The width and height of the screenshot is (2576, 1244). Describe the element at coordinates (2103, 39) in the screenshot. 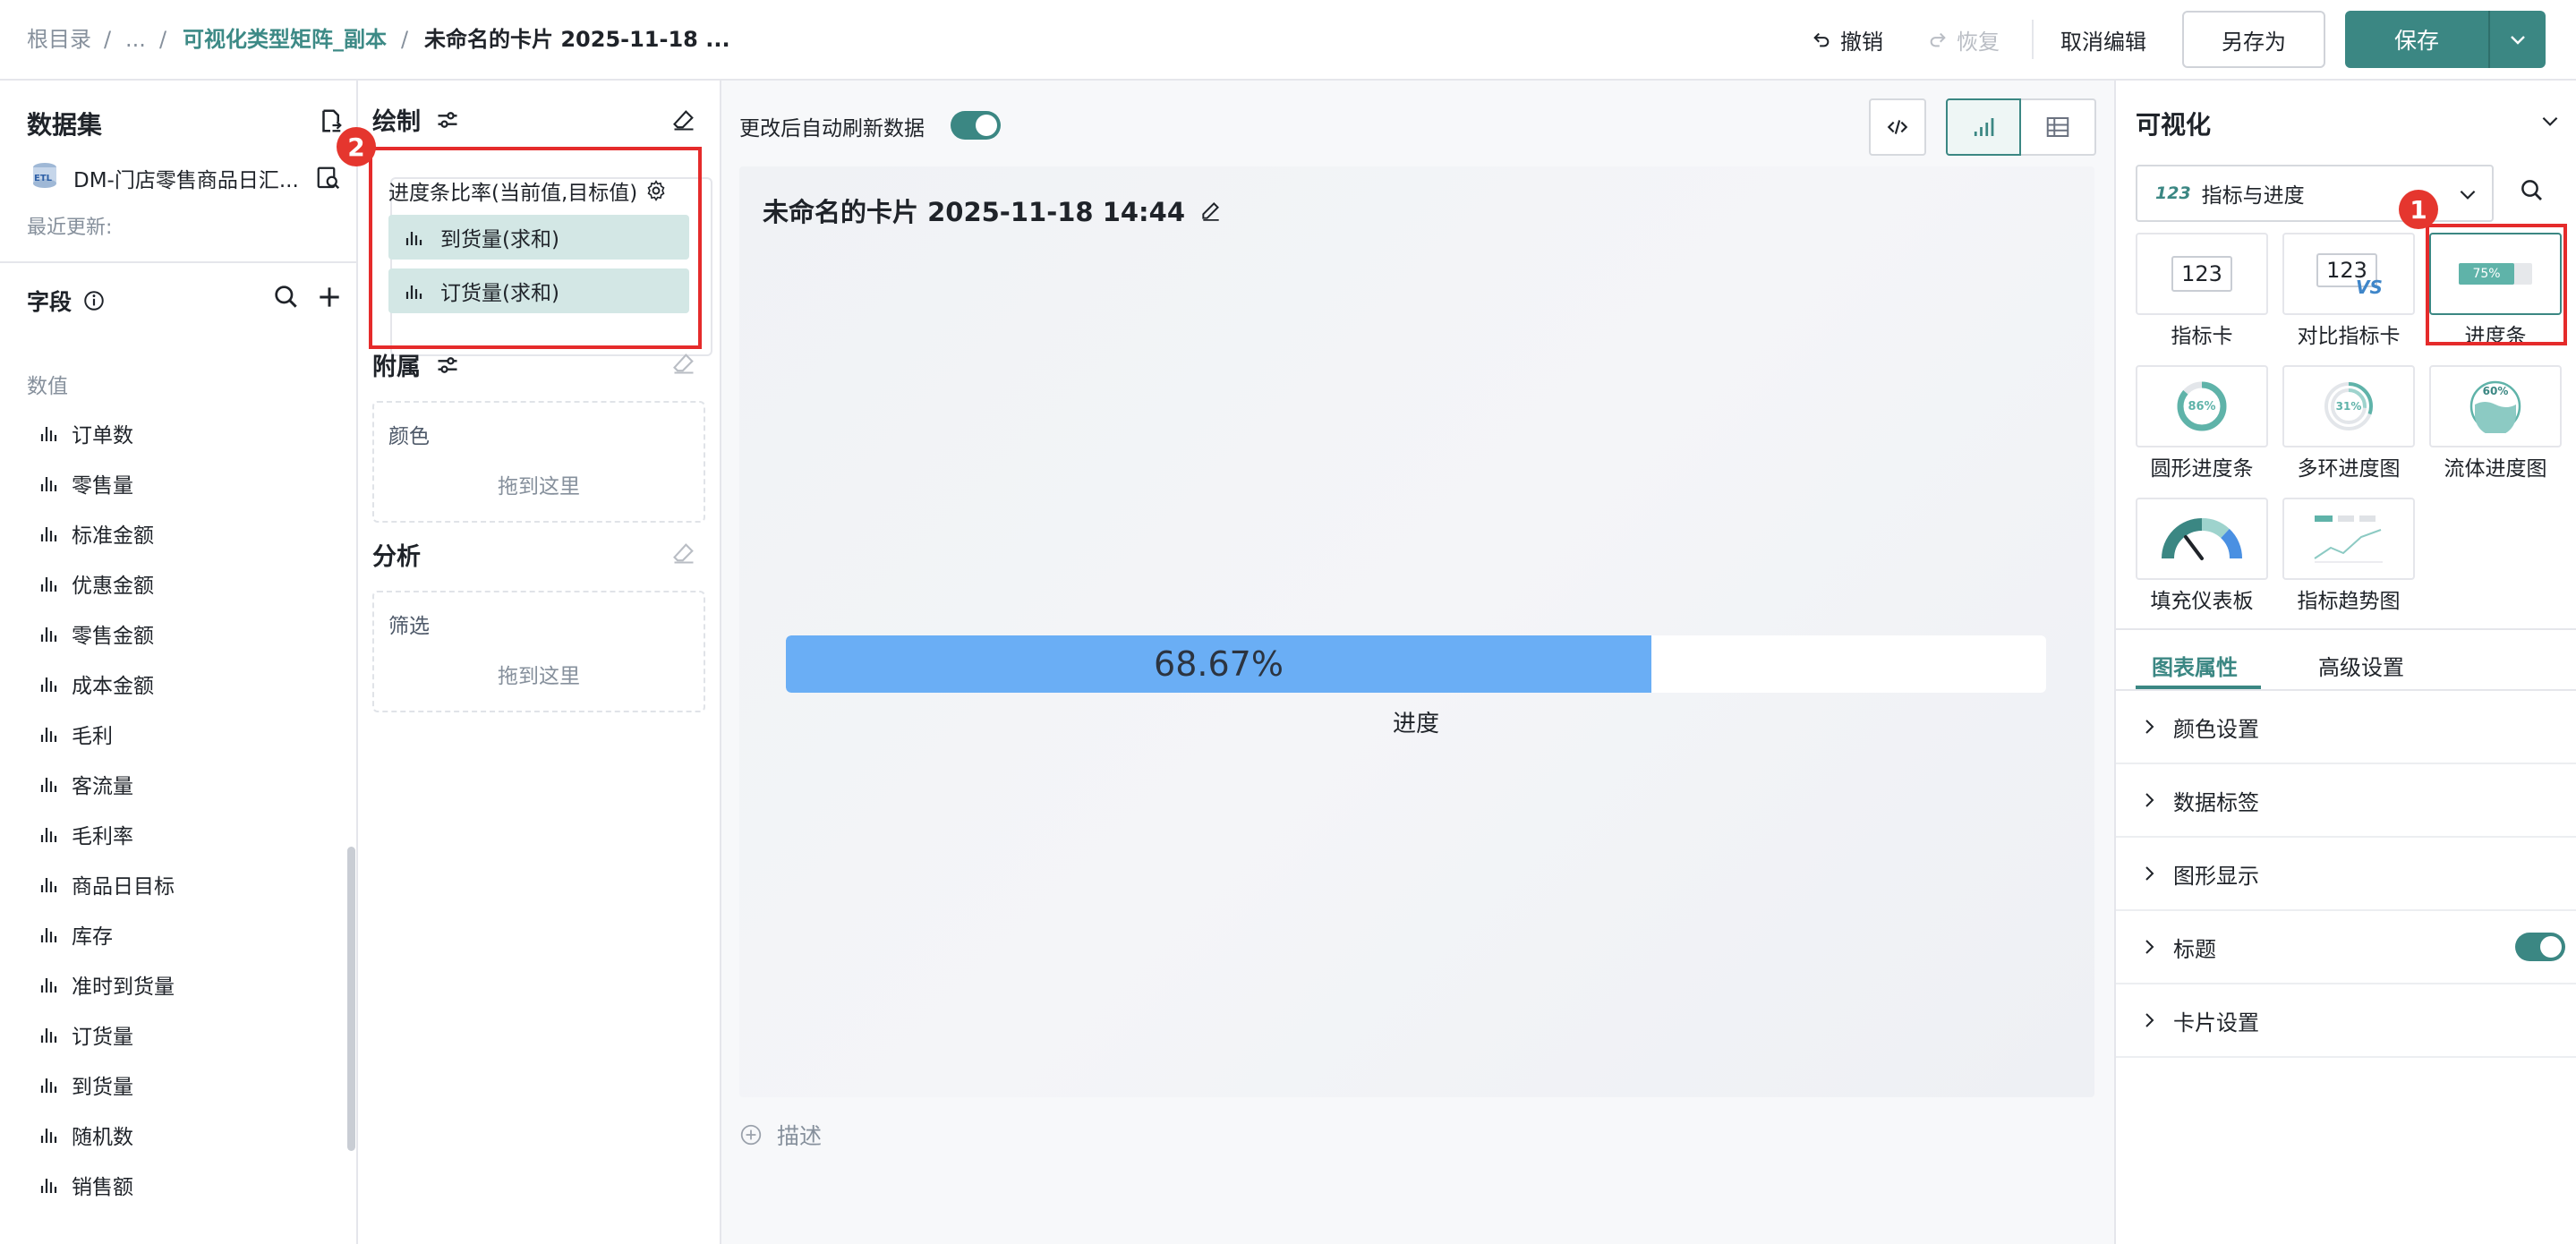

I see `cancel-edit-button: 取消编辑` at that location.